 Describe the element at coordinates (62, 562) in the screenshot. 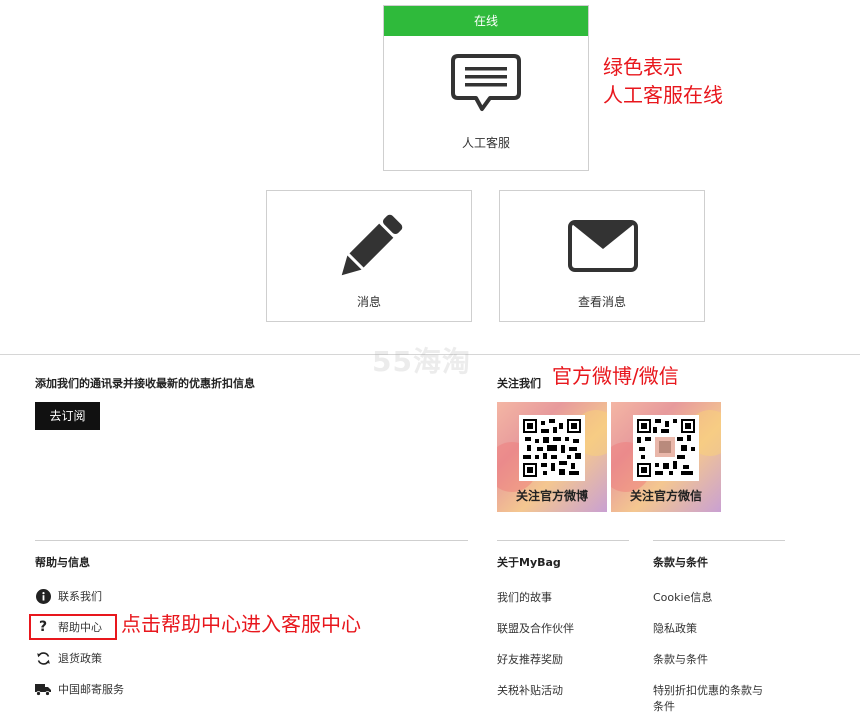

I see `help-title: 帮助与信息` at that location.